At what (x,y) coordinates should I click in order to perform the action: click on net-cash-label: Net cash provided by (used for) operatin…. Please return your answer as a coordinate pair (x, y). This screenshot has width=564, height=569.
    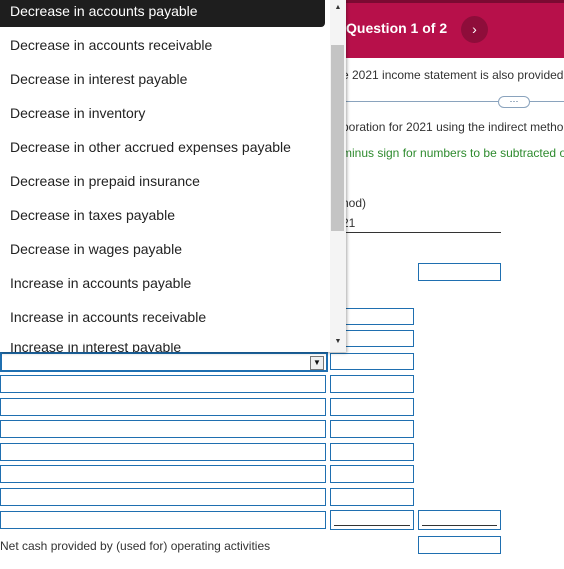
    Looking at the image, I should click on (135, 546).